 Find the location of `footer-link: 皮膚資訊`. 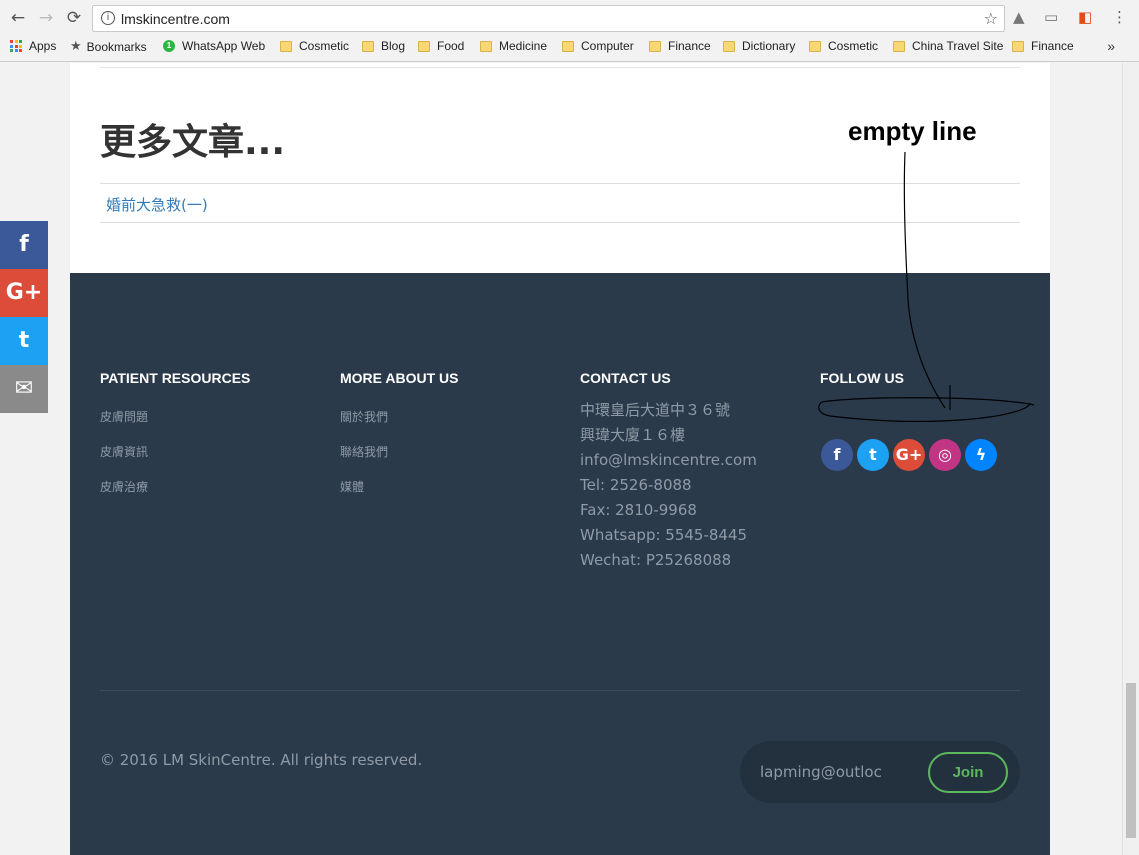

footer-link: 皮膚資訊 is located at coordinates (175, 451).